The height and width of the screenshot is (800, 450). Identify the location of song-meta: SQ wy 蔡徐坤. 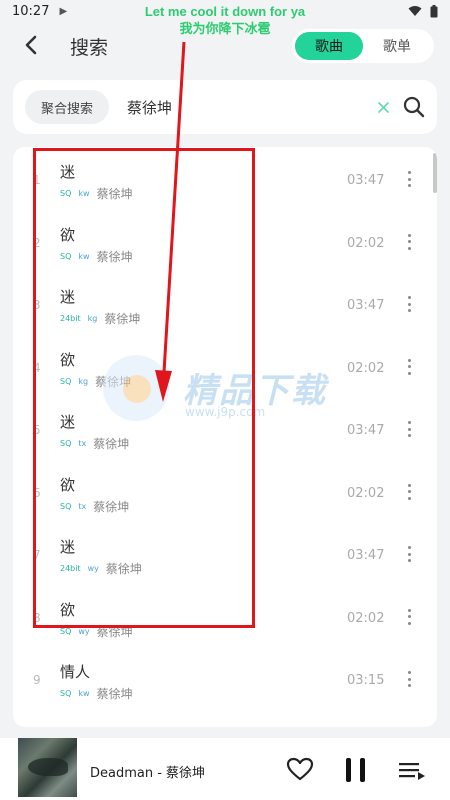
(96, 631).